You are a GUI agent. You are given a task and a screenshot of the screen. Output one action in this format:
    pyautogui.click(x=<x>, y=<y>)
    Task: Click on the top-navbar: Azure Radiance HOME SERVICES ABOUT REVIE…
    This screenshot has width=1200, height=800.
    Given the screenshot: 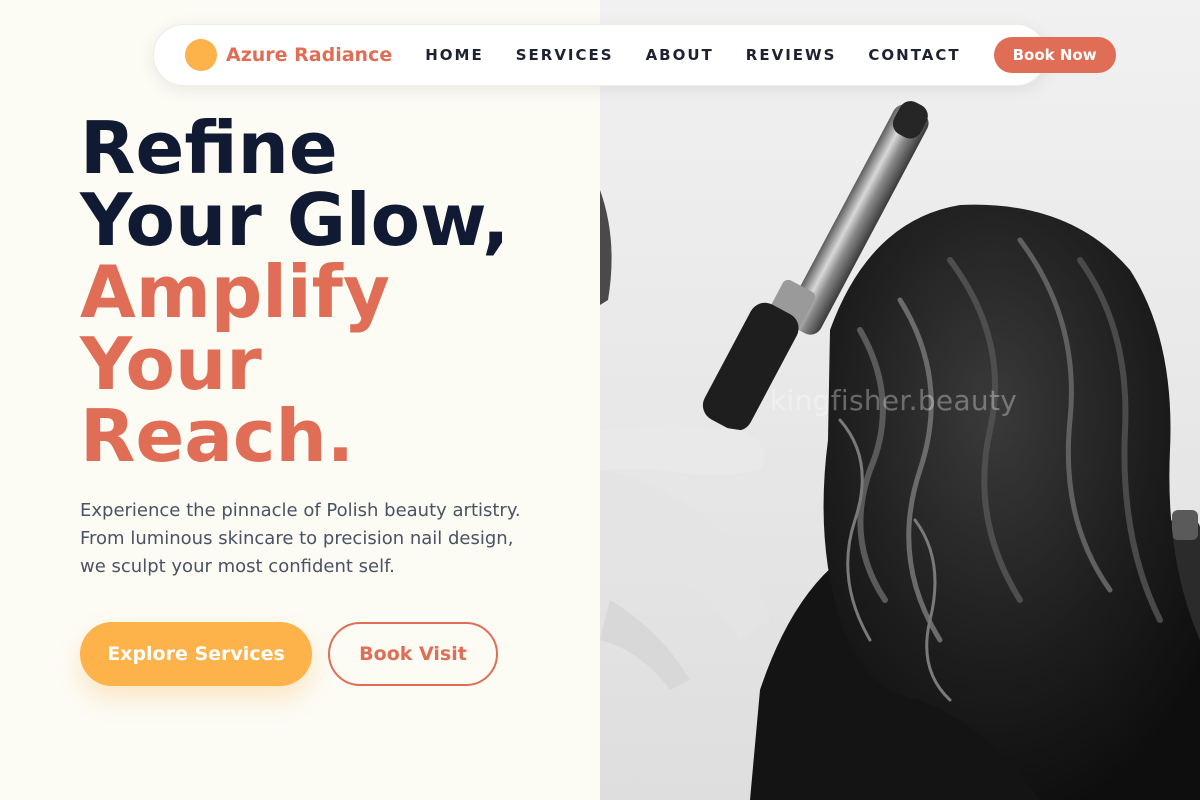 What is the action you would take?
    pyautogui.click(x=634, y=55)
    